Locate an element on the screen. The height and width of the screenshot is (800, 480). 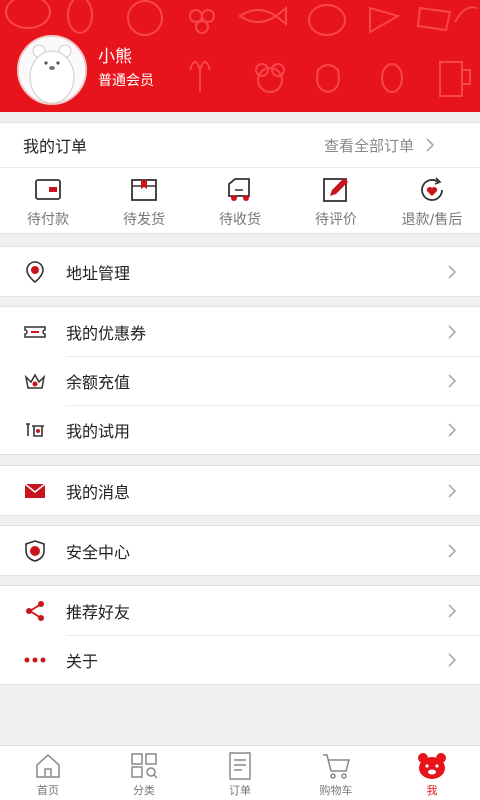
menu-item-share: 推荐好友 is located at coordinates (240, 610).